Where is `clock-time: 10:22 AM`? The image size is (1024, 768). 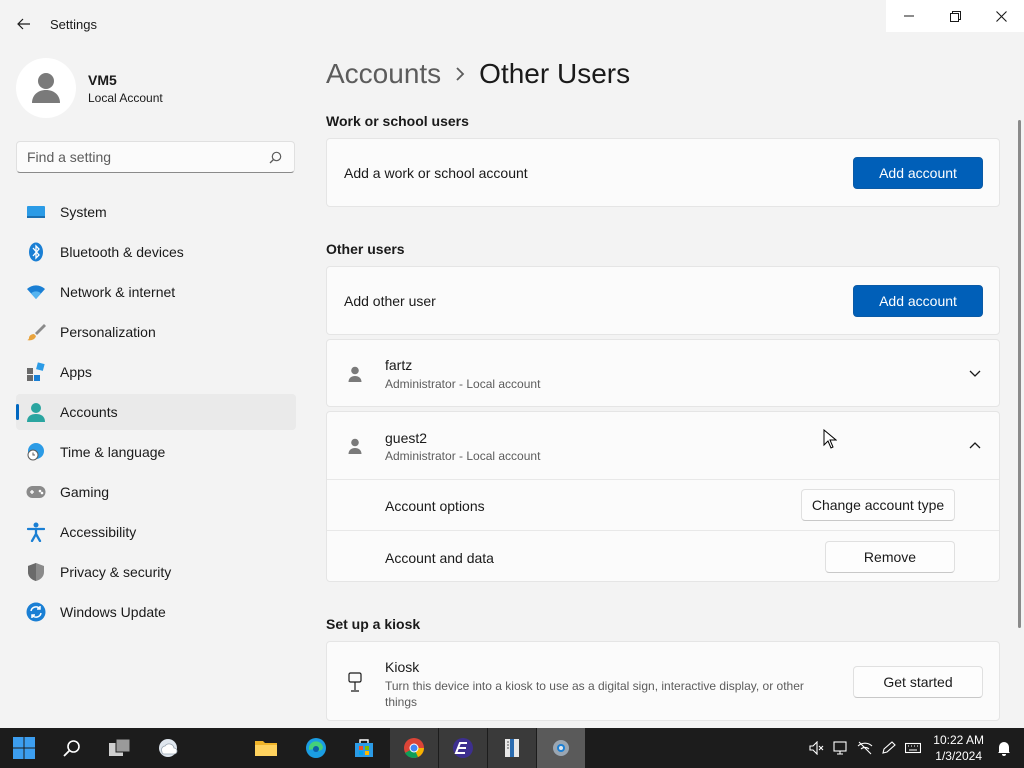
clock-time: 10:22 AM is located at coordinates (958, 740).